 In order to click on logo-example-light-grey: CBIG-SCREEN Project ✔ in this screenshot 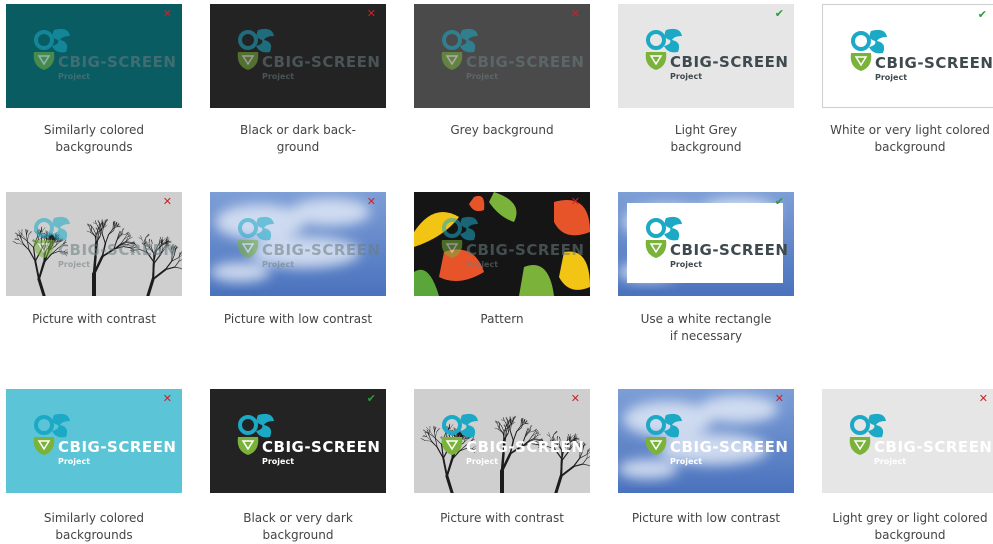, I will do `click(706, 56)`.